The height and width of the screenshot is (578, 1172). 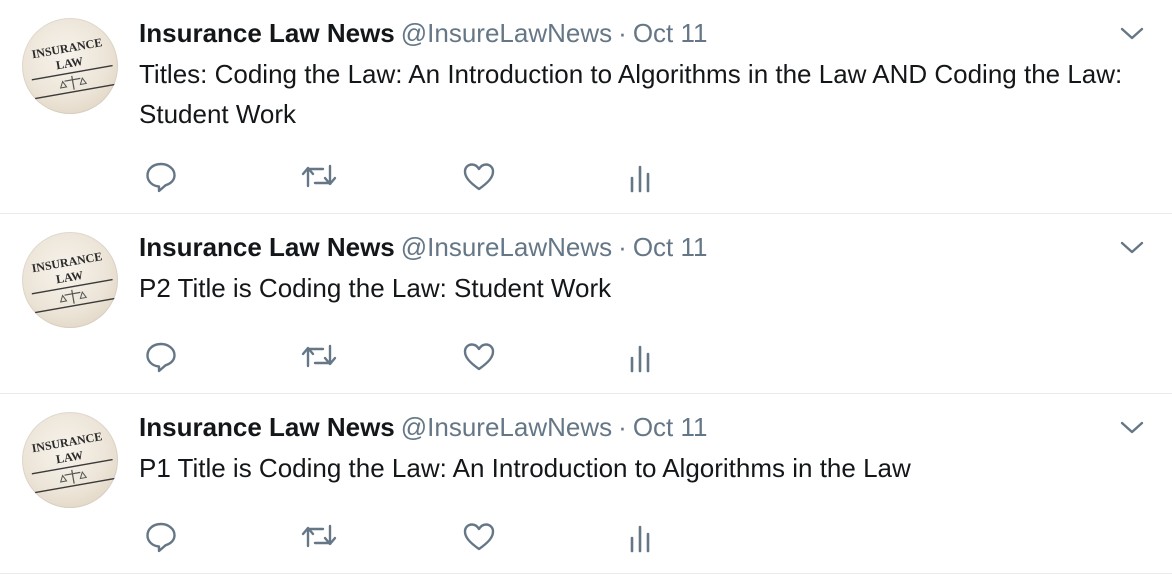 I want to click on tweet-text: P2 Title is Coding the Law: Student Work, so click(x=375, y=288).